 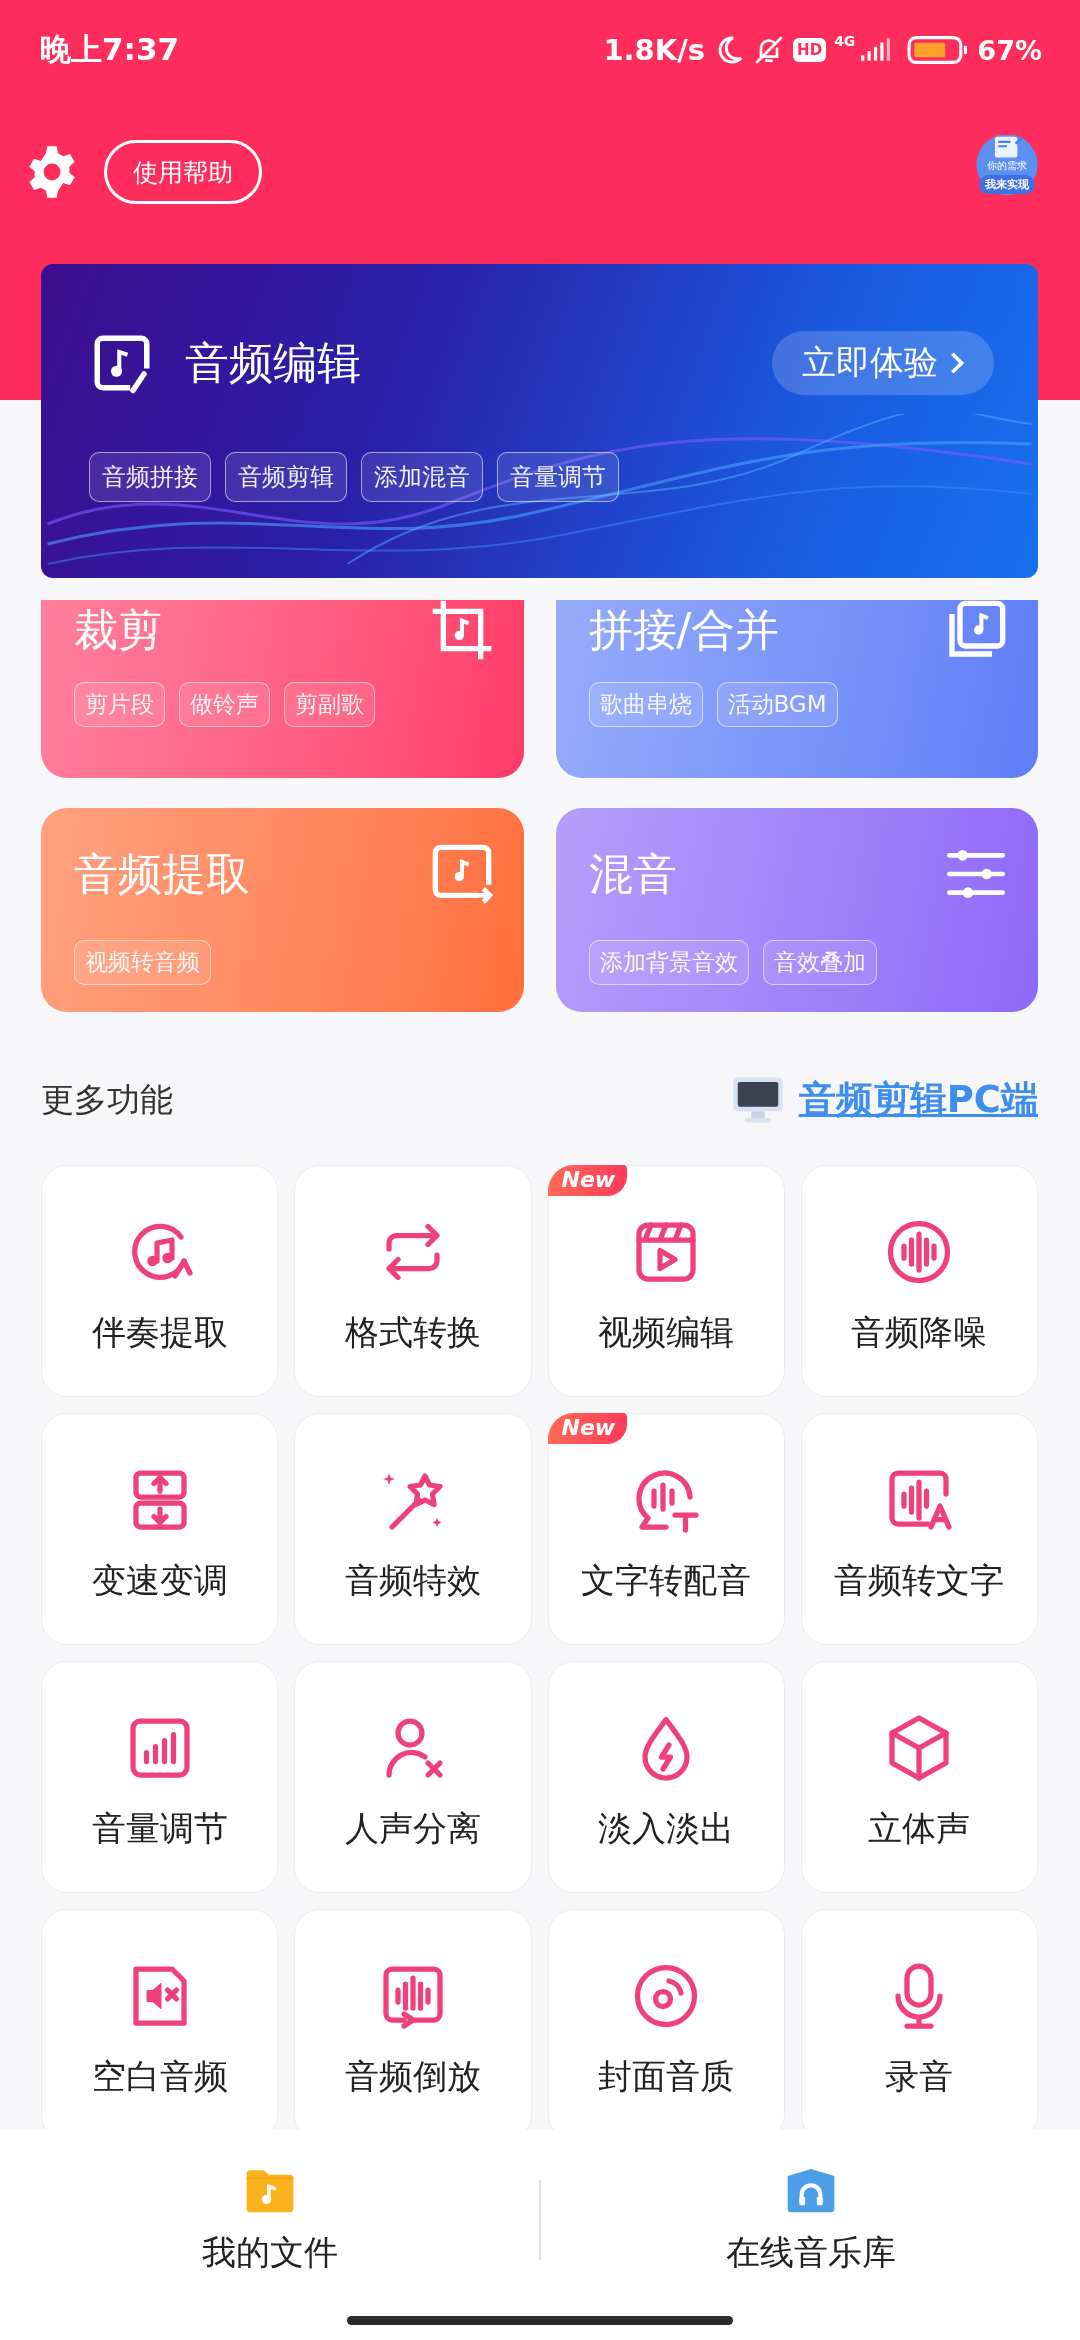 I want to click on feature-tag: 音频剪辑, so click(x=286, y=477).